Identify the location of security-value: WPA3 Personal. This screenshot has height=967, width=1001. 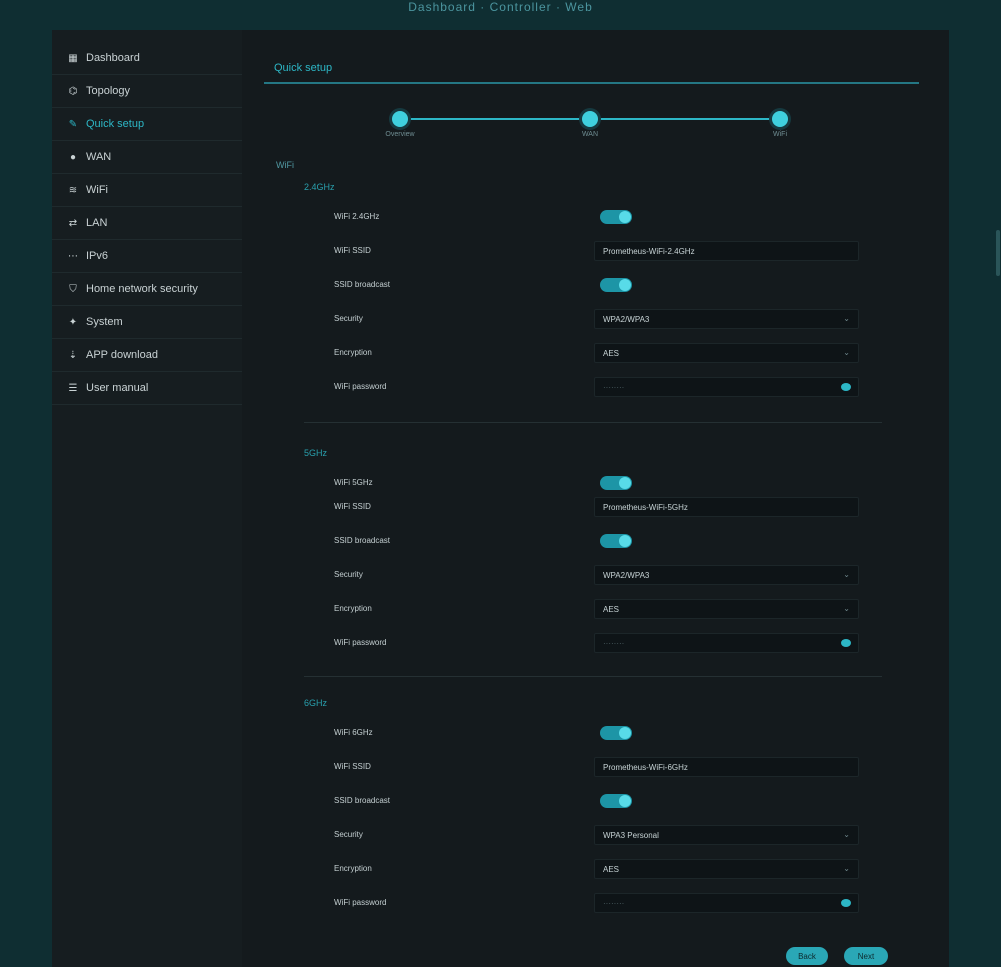
(631, 835).